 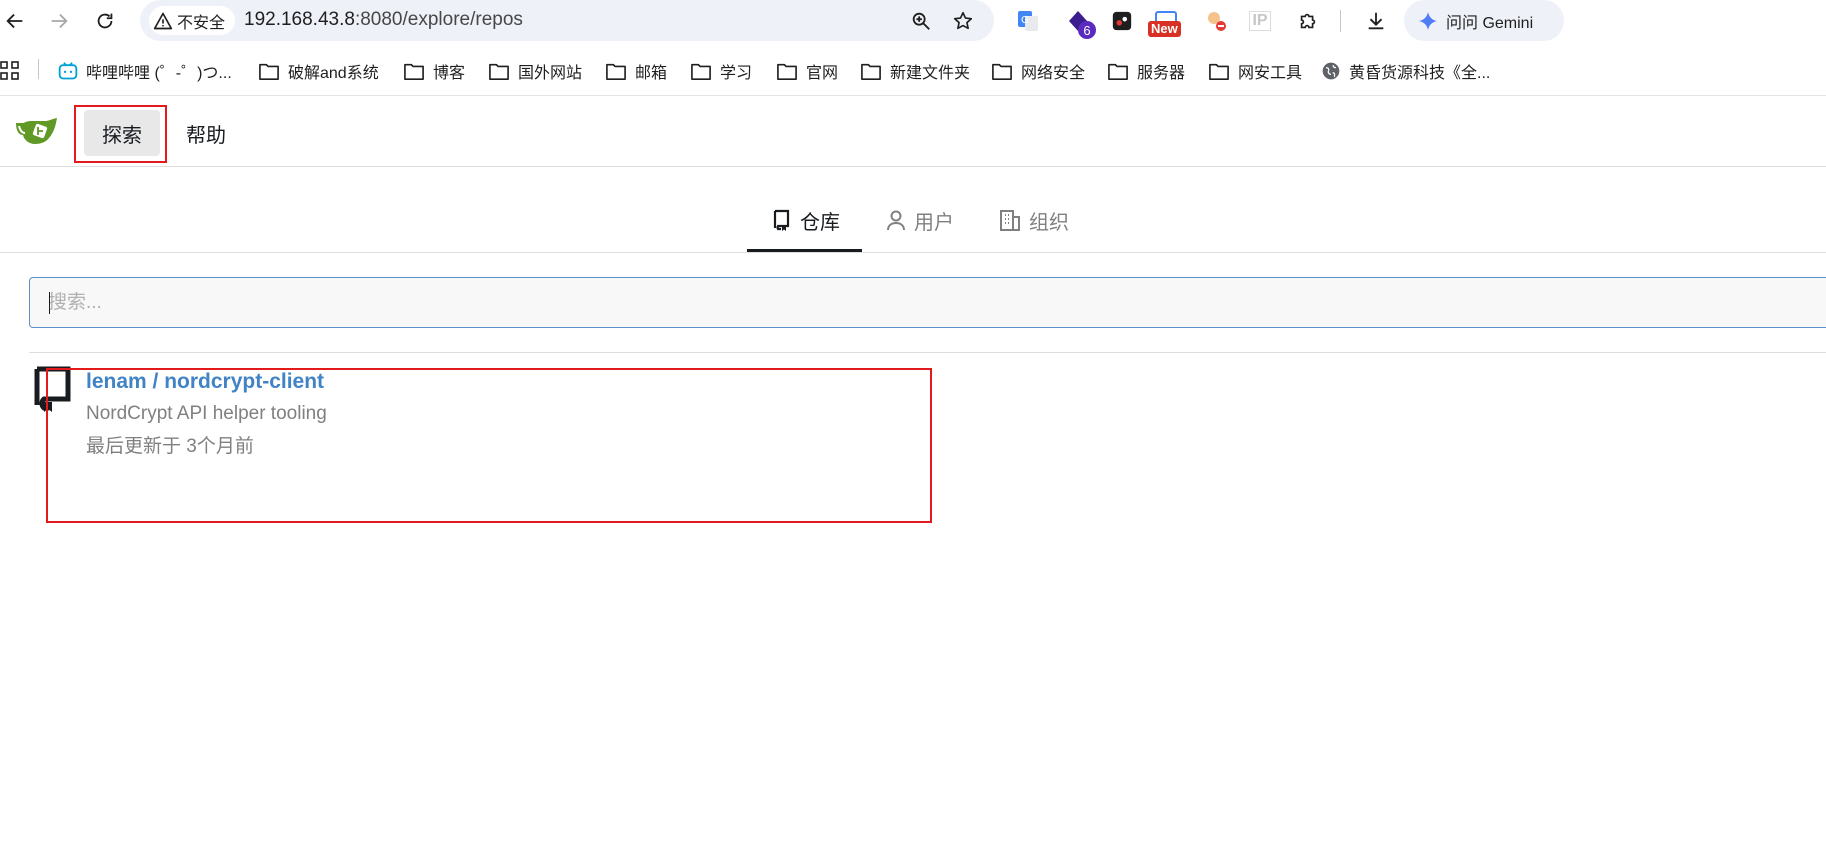 I want to click on reload-icon, so click(x=105, y=21).